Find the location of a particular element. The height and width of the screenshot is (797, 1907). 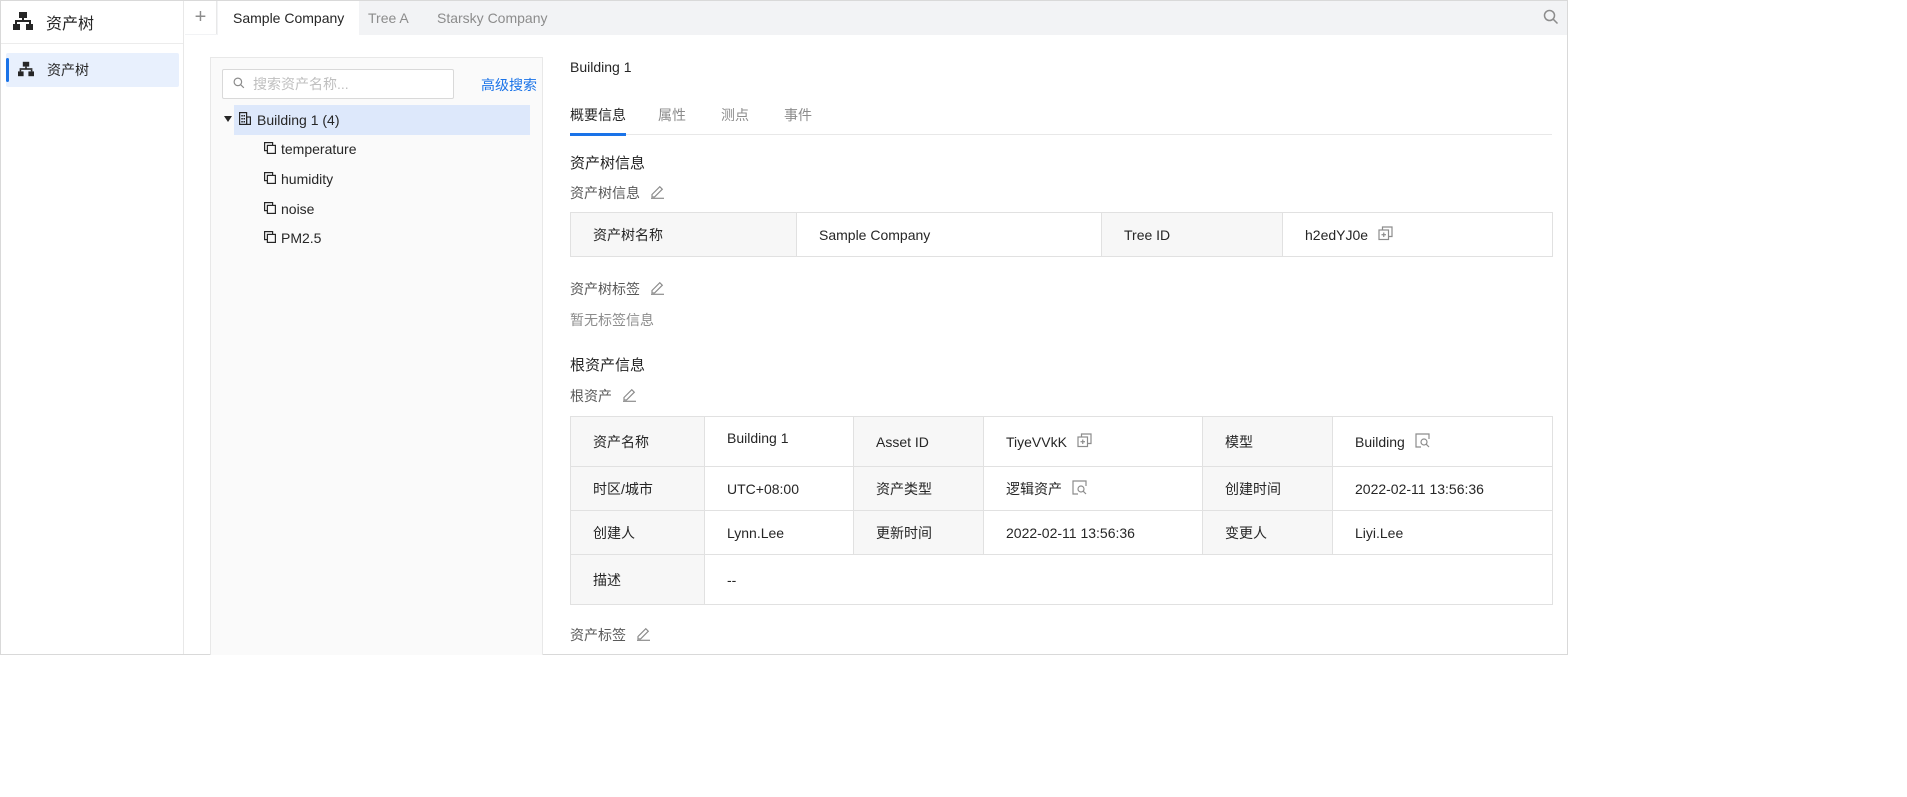

breadcrumb: Building 1 is located at coordinates (601, 67).